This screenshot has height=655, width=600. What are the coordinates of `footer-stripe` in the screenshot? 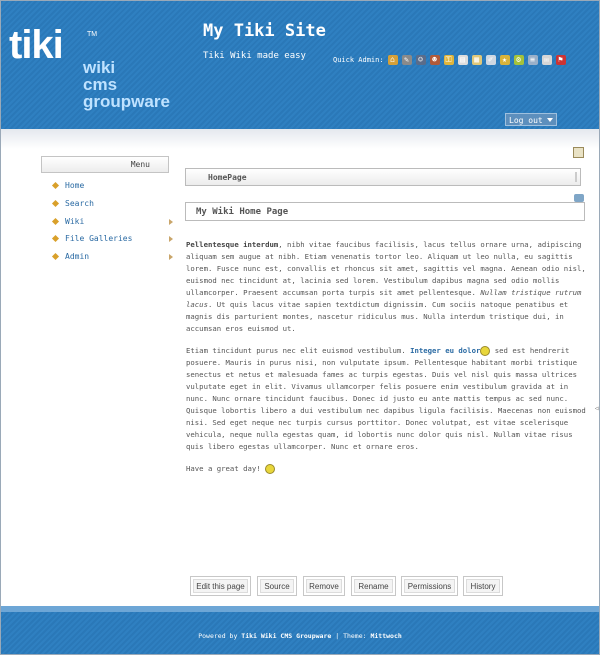 It's located at (300, 609).